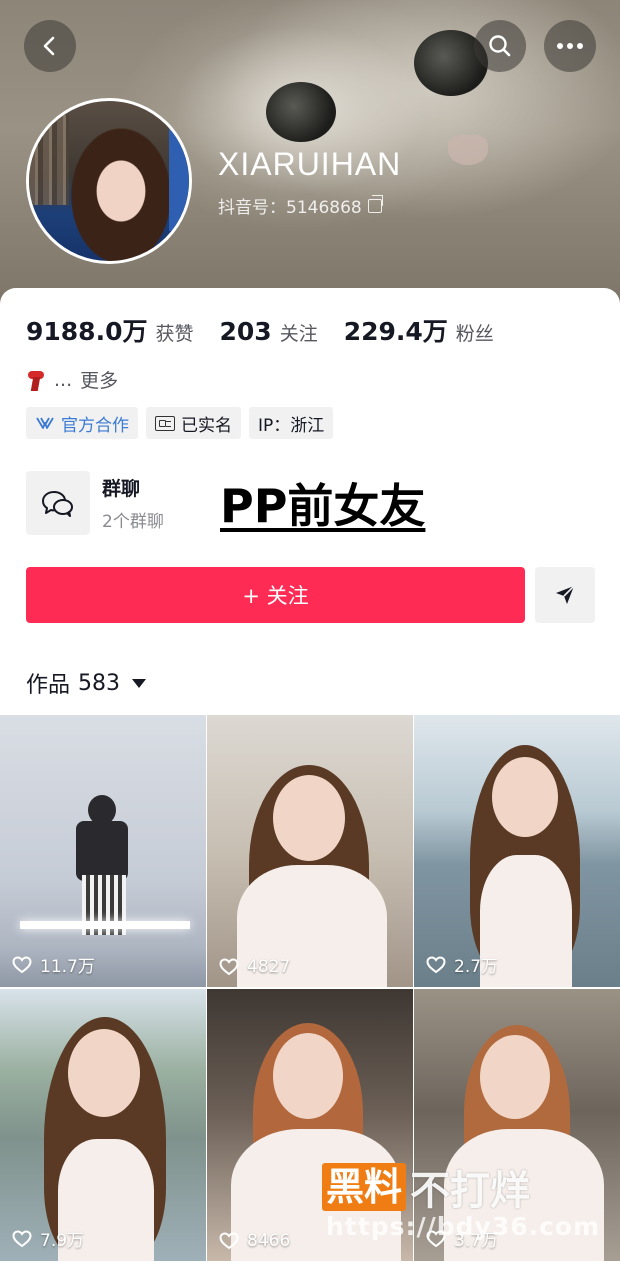 The height and width of the screenshot is (1280, 620). I want to click on watermark-box-text: 黑料, so click(364, 1187).